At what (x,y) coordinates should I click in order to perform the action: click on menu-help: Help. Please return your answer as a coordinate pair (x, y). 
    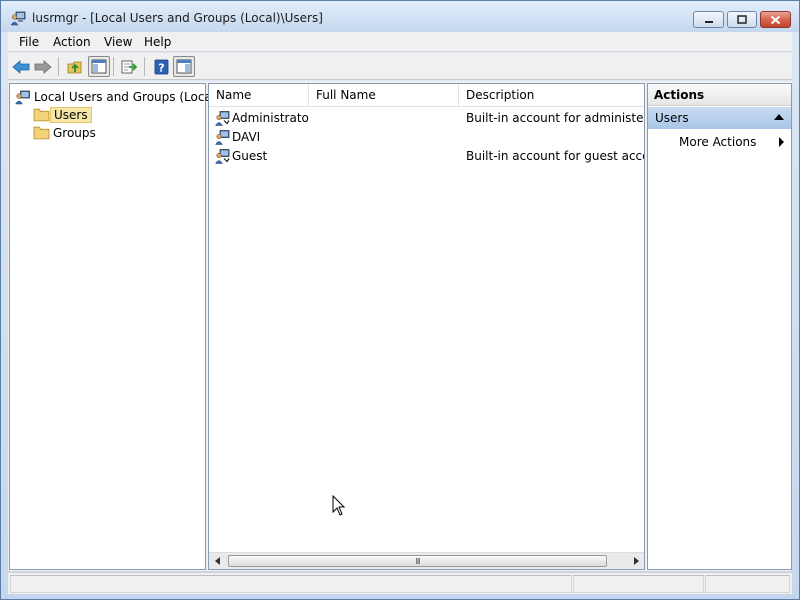
    Looking at the image, I should click on (157, 42).